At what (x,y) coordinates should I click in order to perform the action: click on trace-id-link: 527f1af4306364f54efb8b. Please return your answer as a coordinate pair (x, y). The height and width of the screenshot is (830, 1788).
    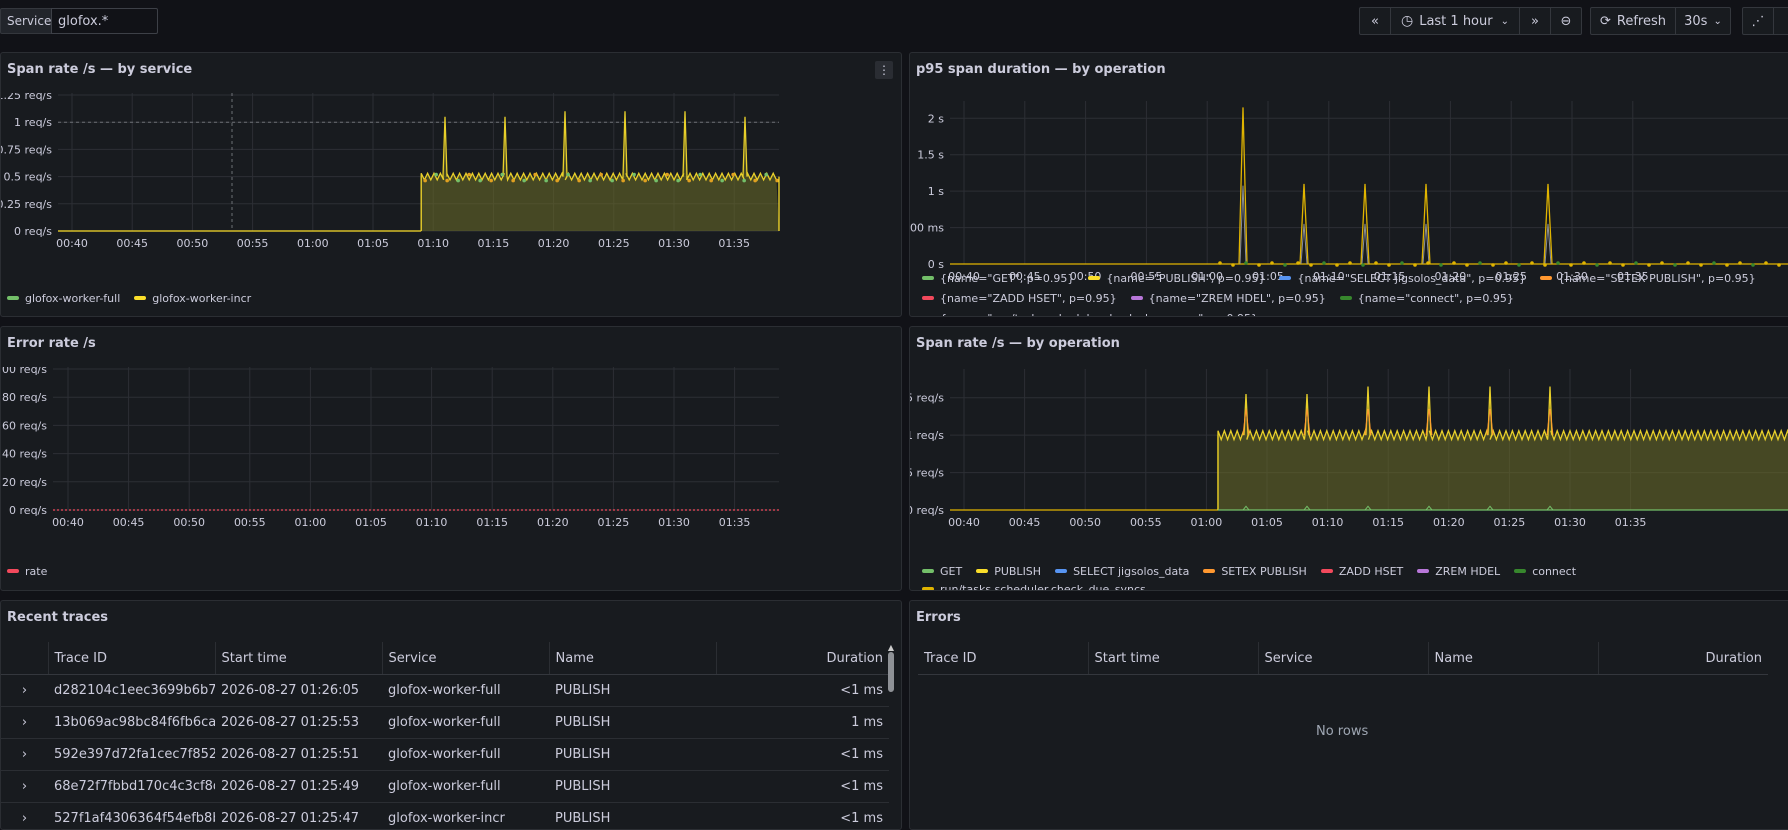
    Looking at the image, I should click on (131, 816).